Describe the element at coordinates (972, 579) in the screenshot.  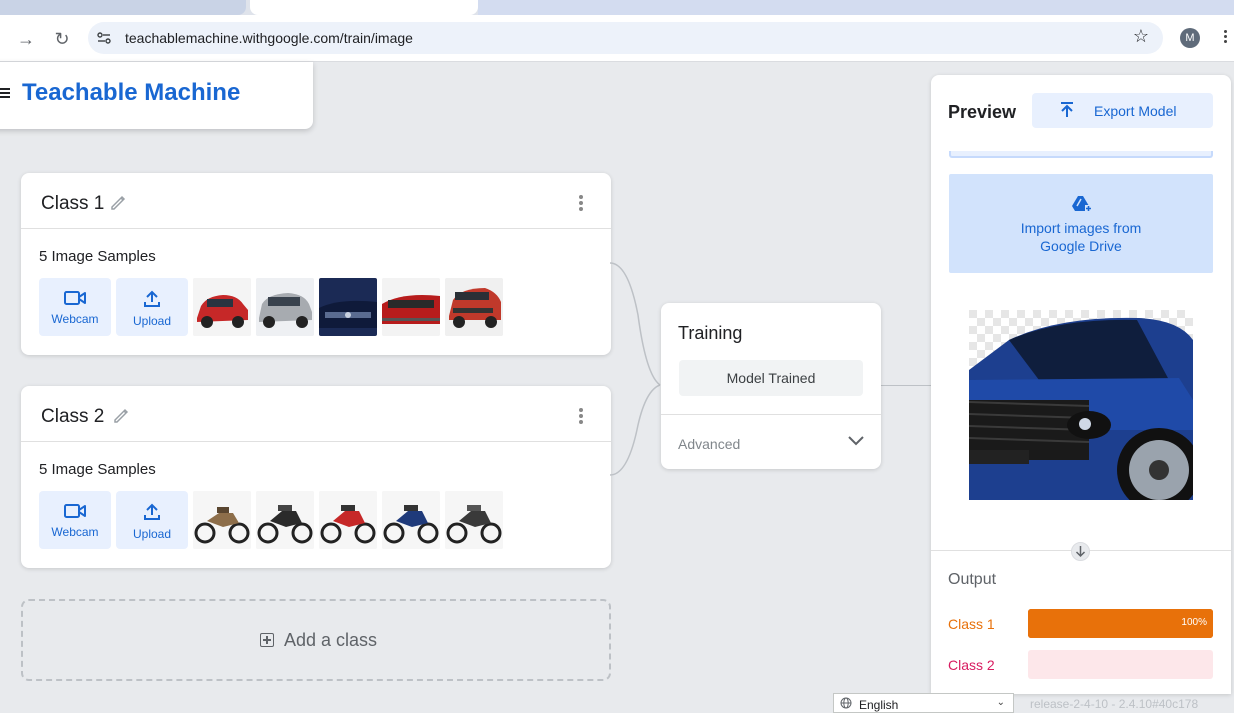
I see `output-heading: Output` at that location.